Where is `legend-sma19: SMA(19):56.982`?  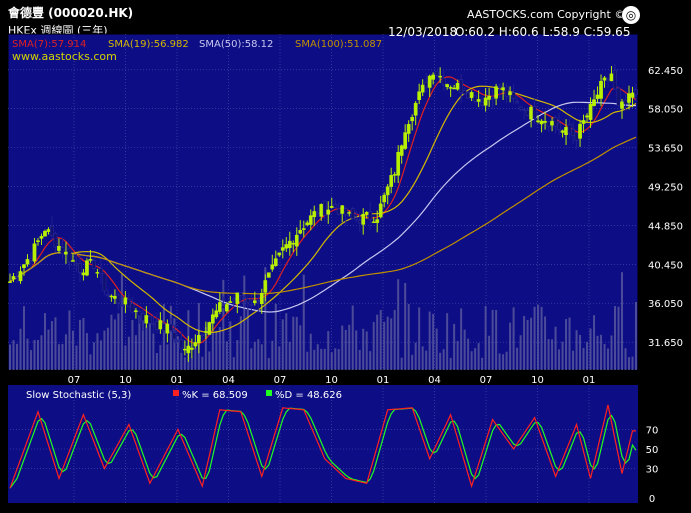 legend-sma19: SMA(19):56.982 is located at coordinates (148, 44).